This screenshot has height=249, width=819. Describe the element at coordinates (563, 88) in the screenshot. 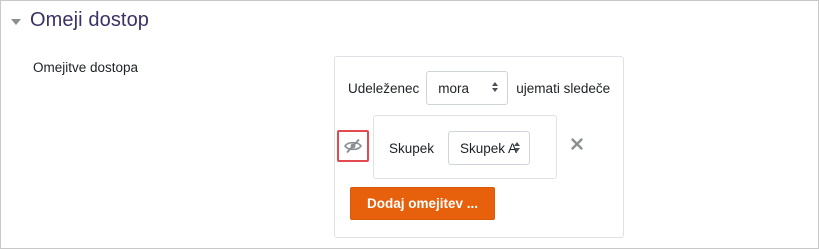

I see `restriction-suffix: ujemati sledeče` at that location.